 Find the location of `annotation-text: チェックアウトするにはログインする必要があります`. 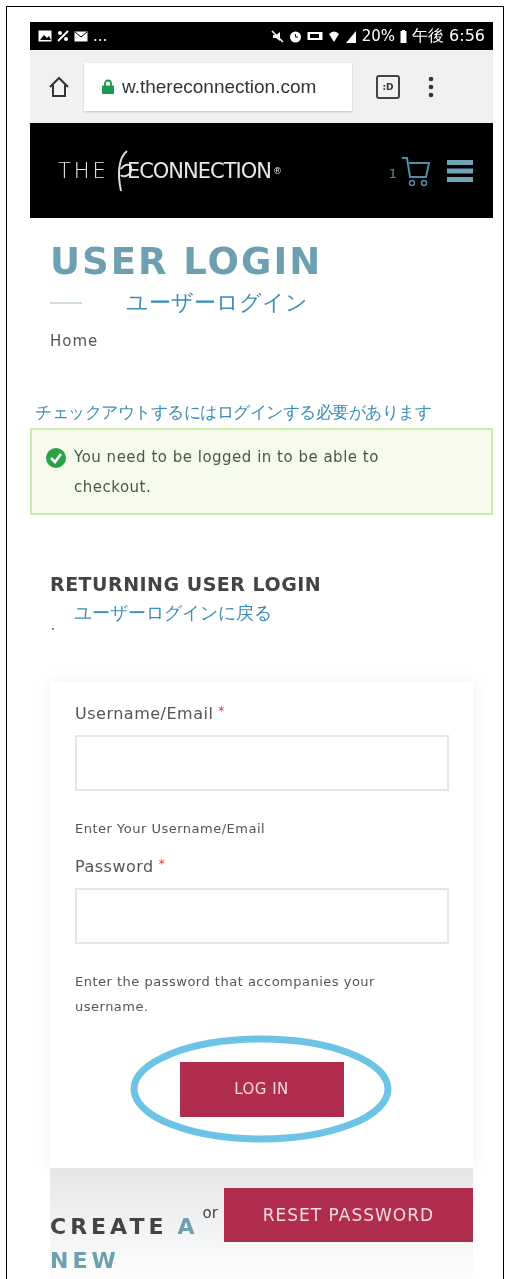

annotation-text: チェックアウトするにはログインする必要があります is located at coordinates (233, 412).